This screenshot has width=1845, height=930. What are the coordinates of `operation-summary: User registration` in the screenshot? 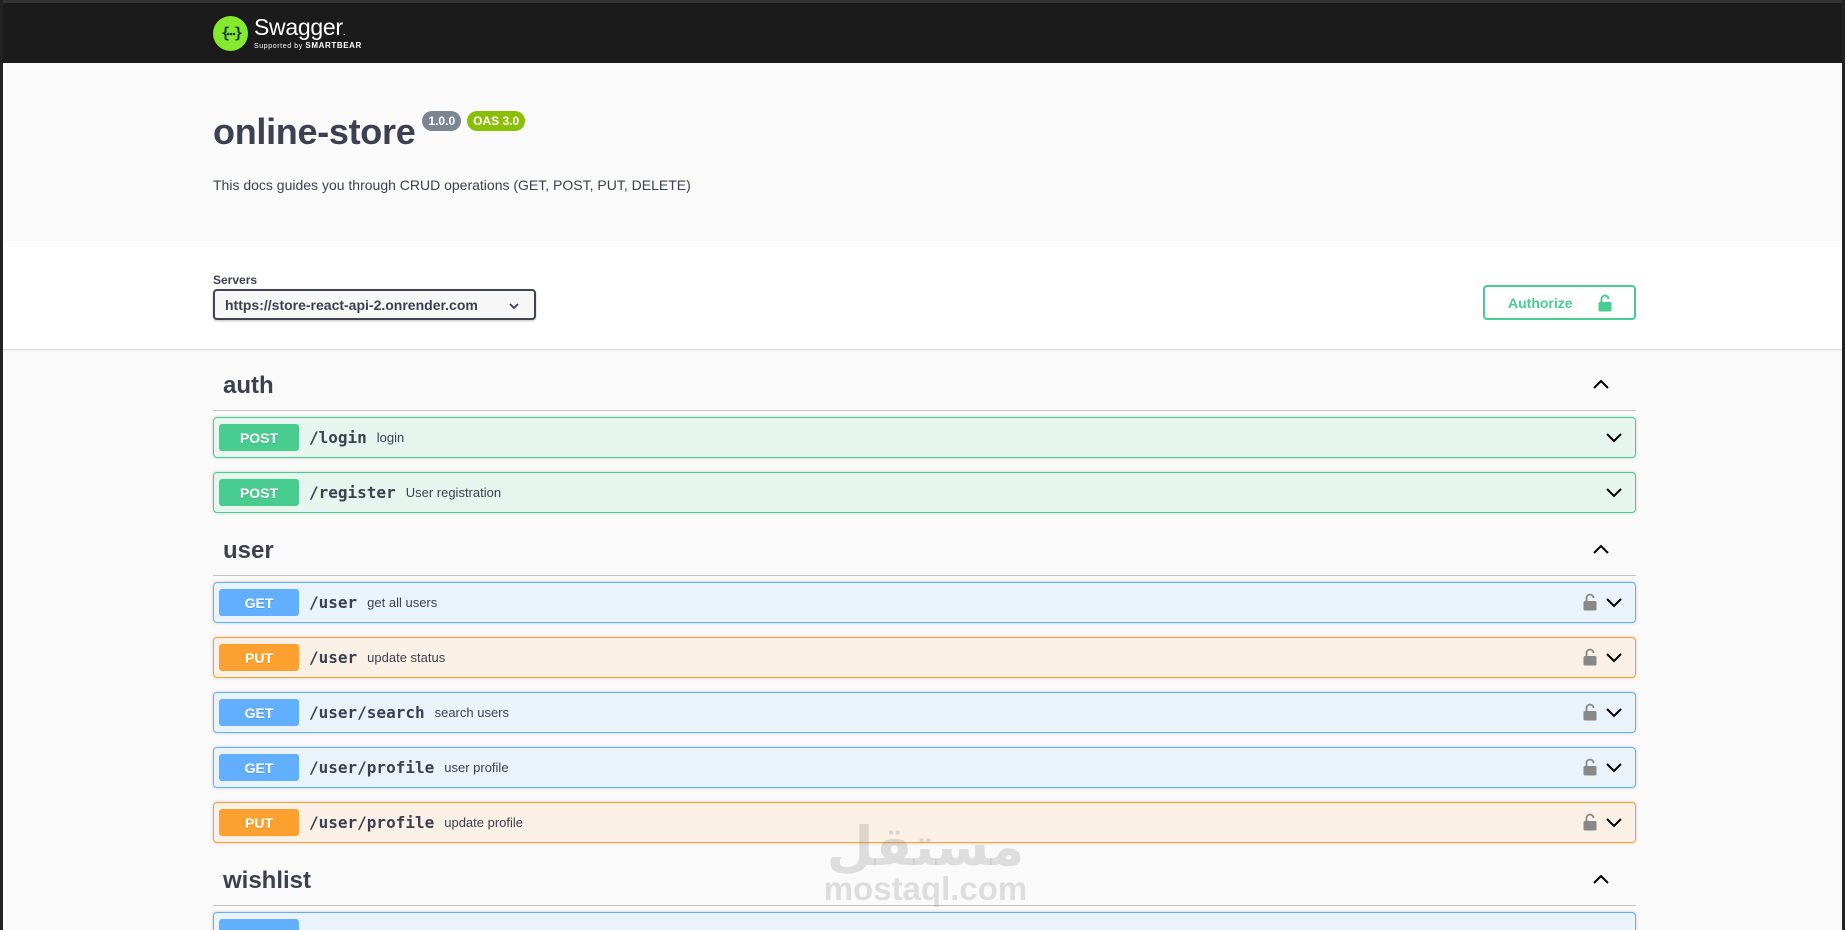 It's located at (453, 492).